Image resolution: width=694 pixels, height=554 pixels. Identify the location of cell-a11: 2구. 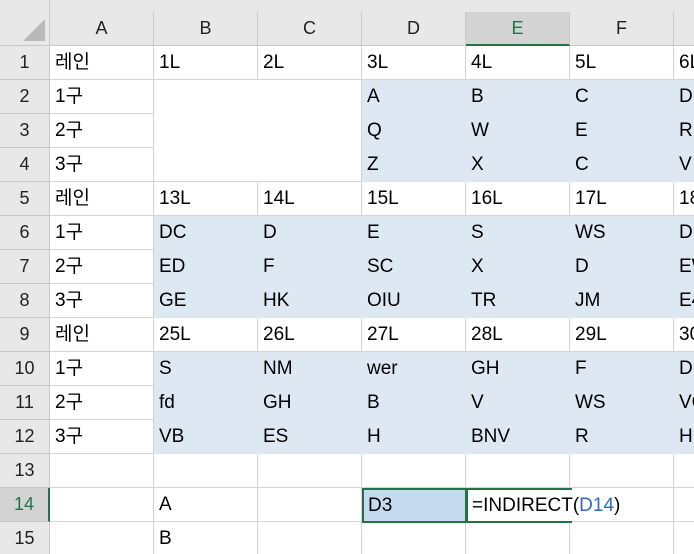
(102, 403).